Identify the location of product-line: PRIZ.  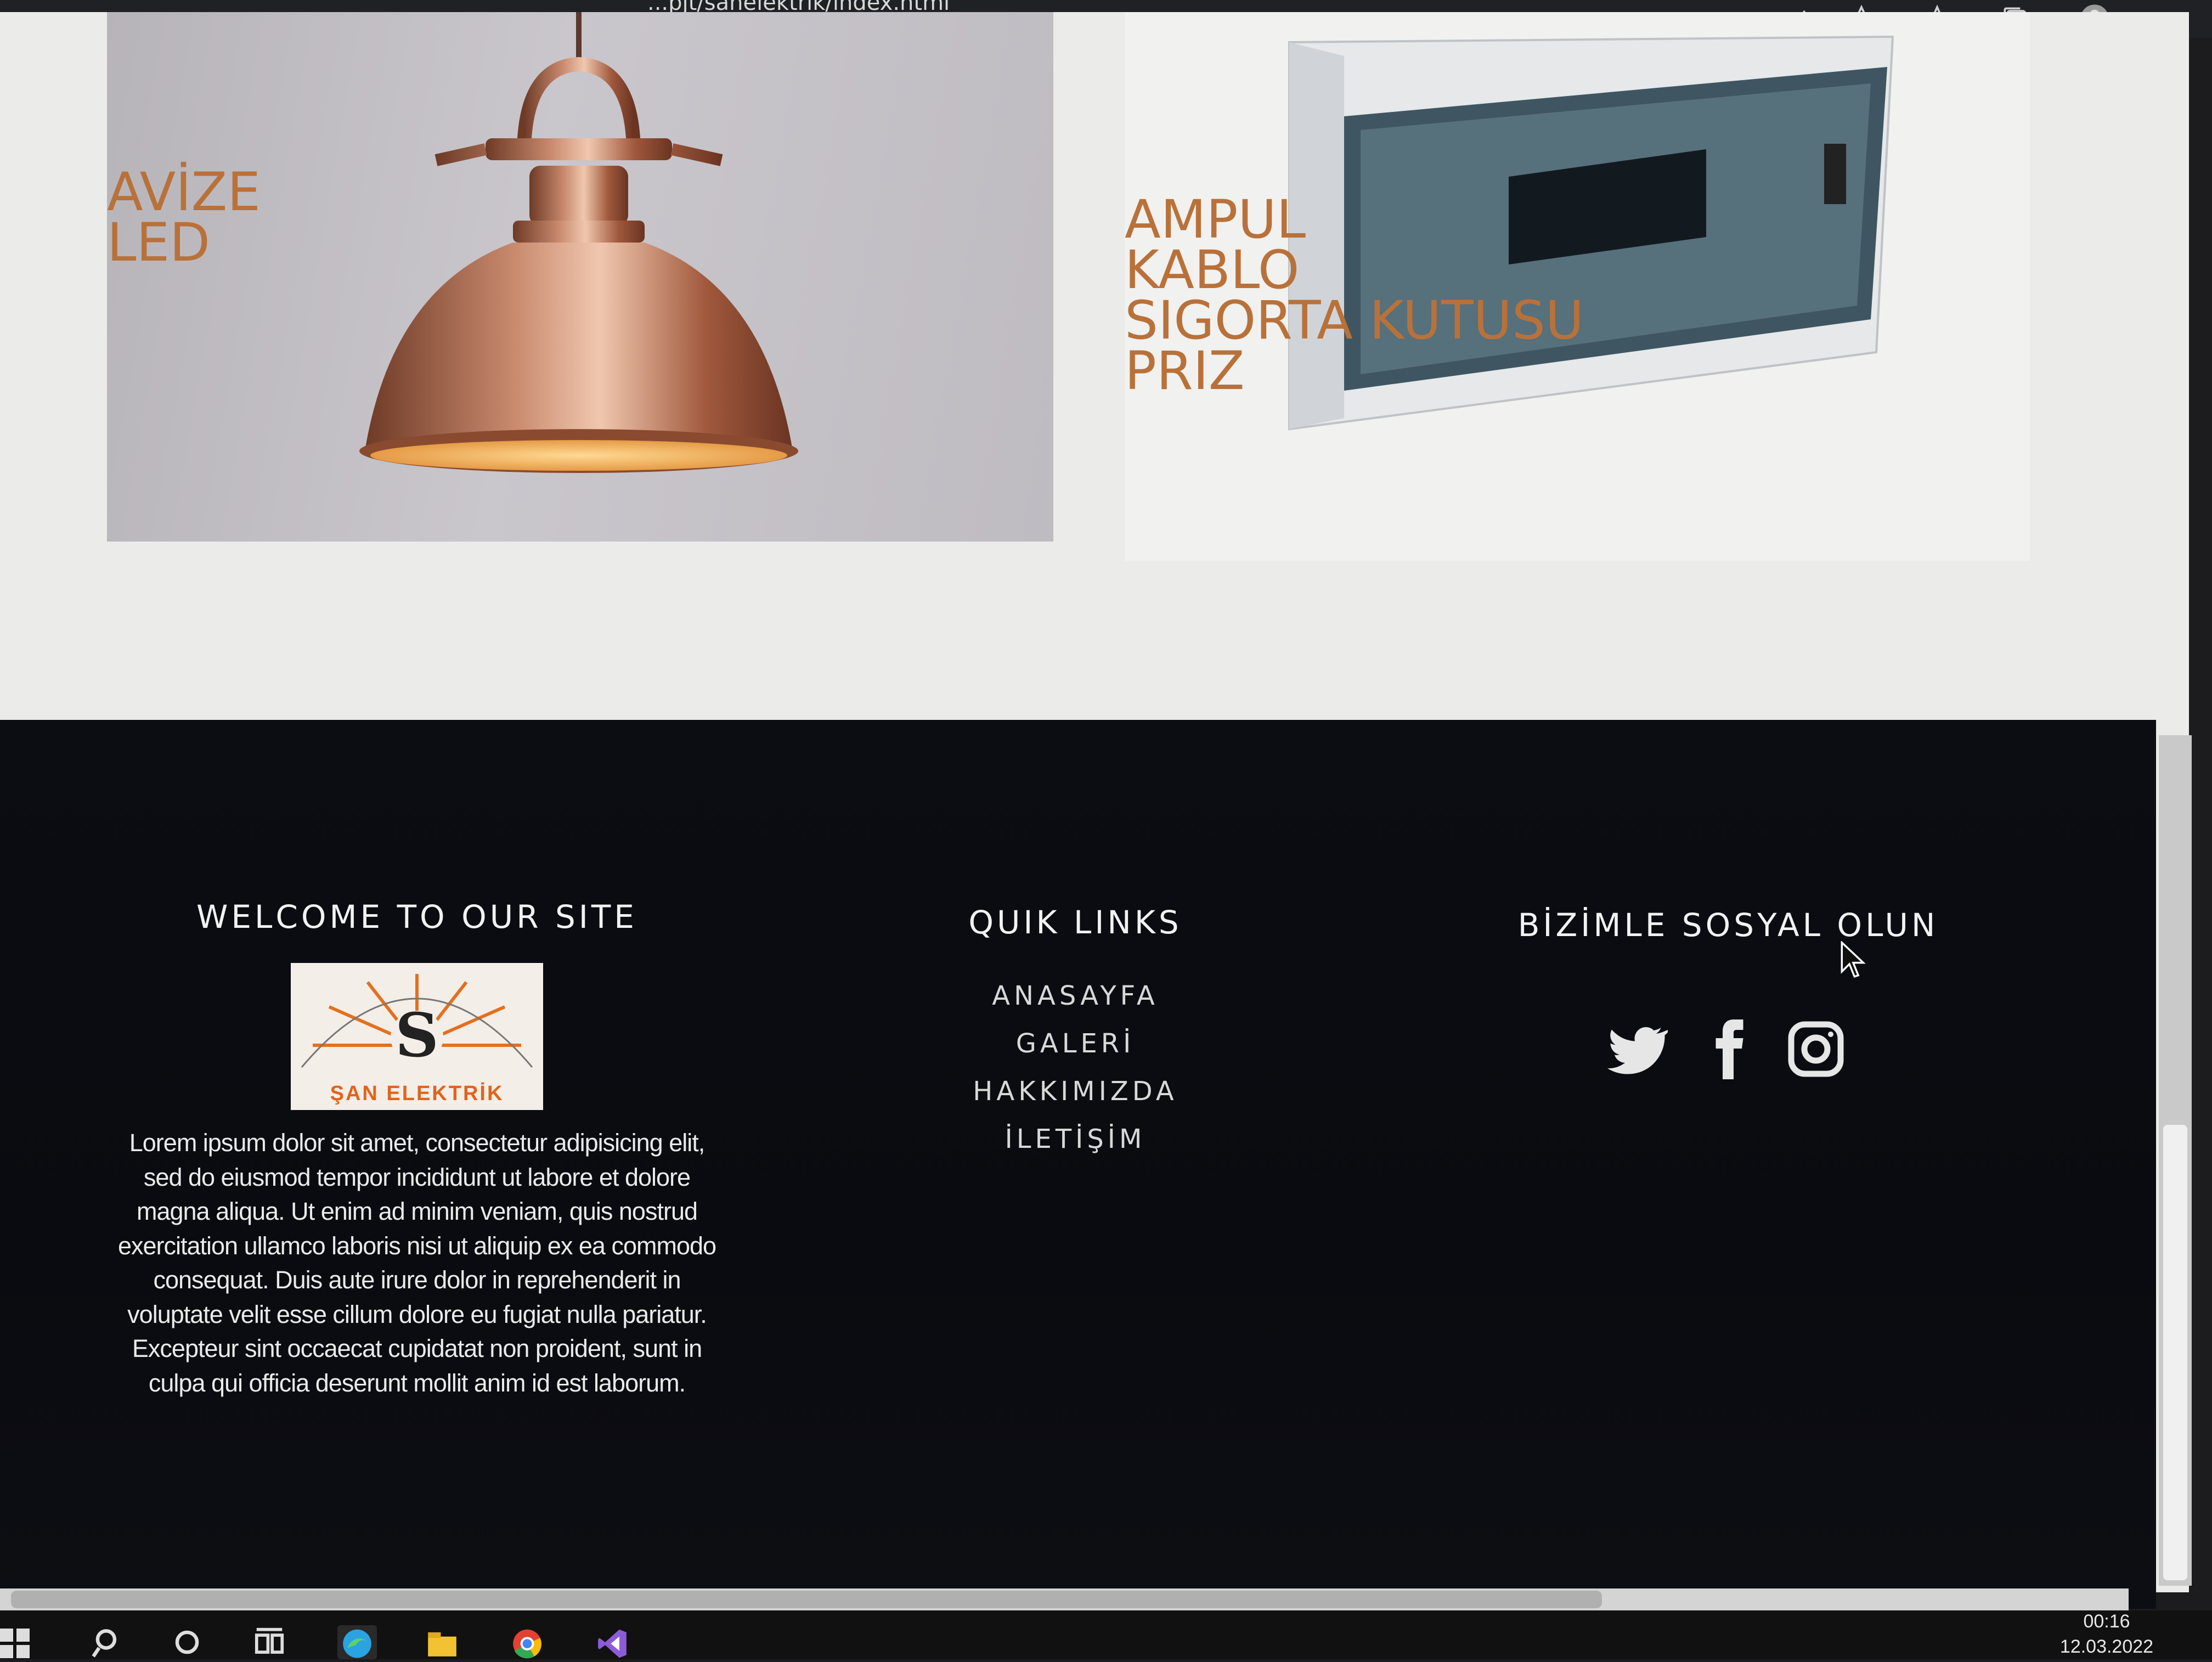
(1185, 371).